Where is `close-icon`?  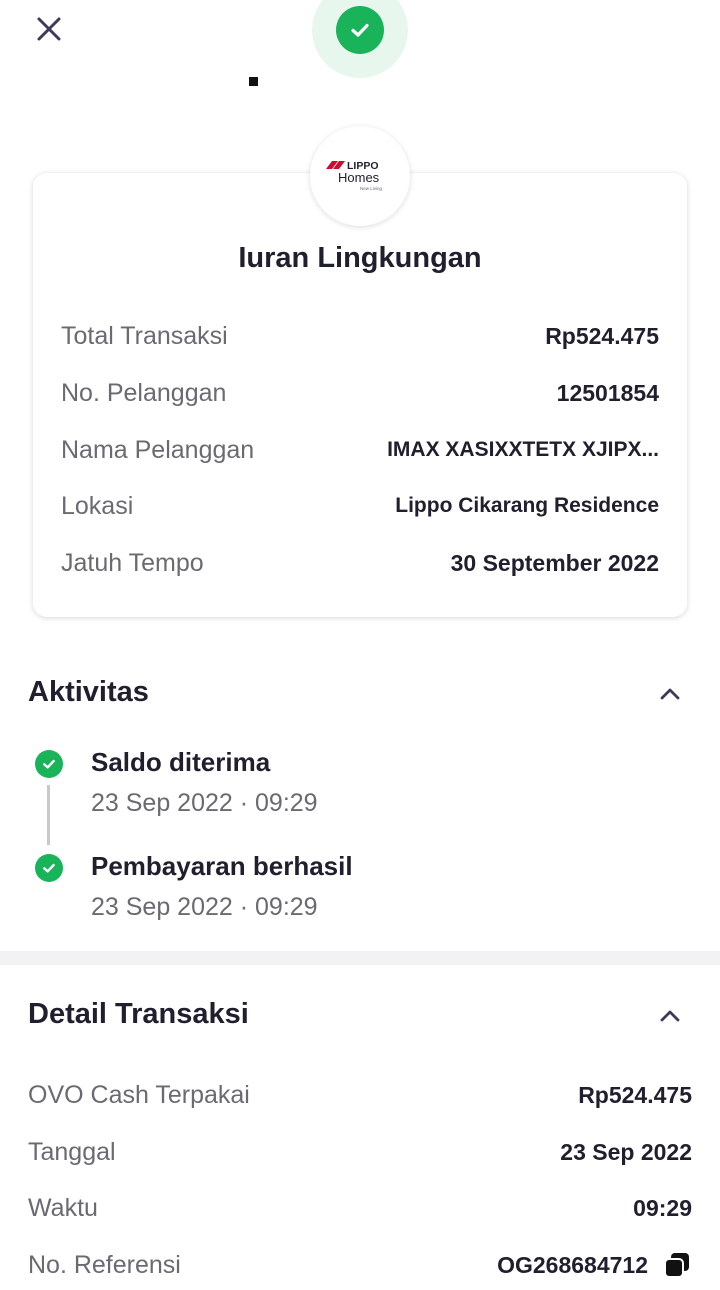
close-icon is located at coordinates (49, 29).